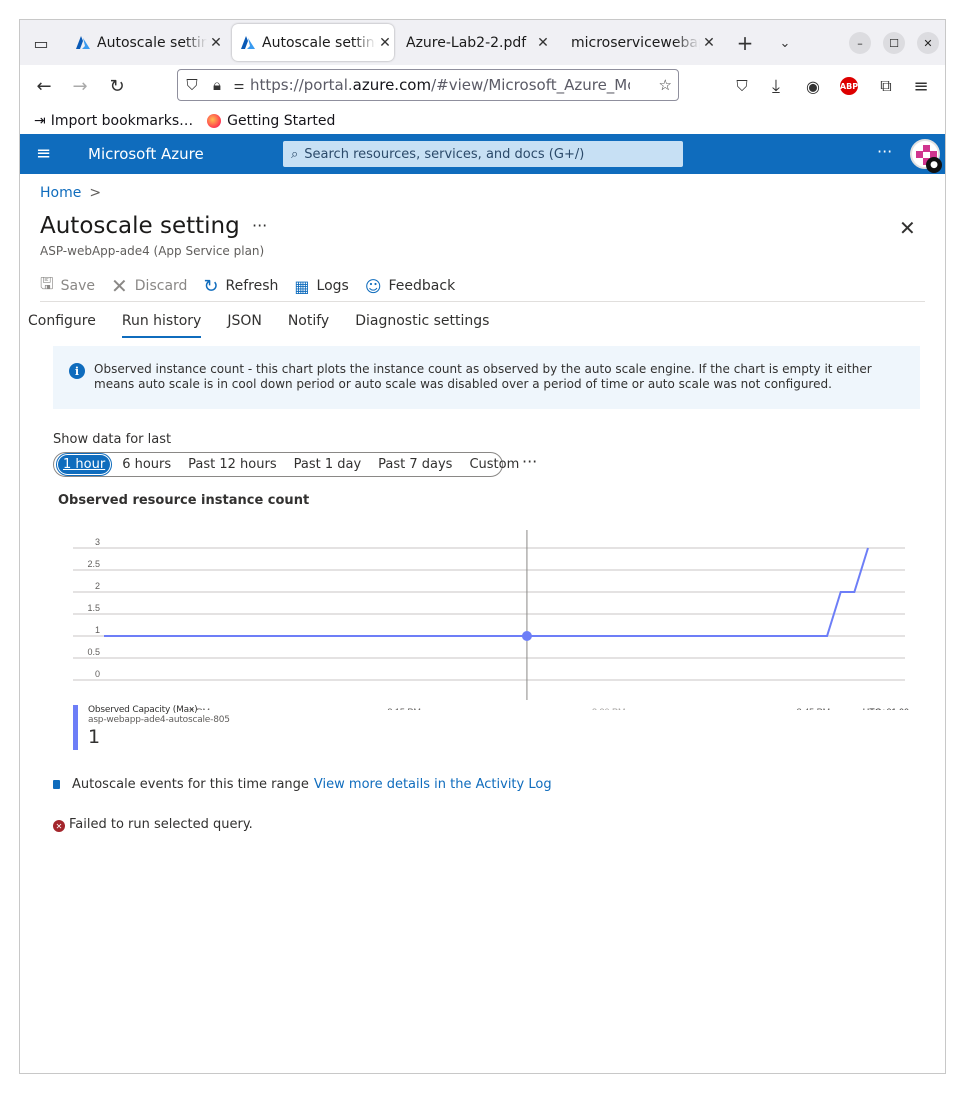 The image size is (965, 1093). What do you see at coordinates (214, 120) in the screenshot?
I see `firefox-icon` at bounding box center [214, 120].